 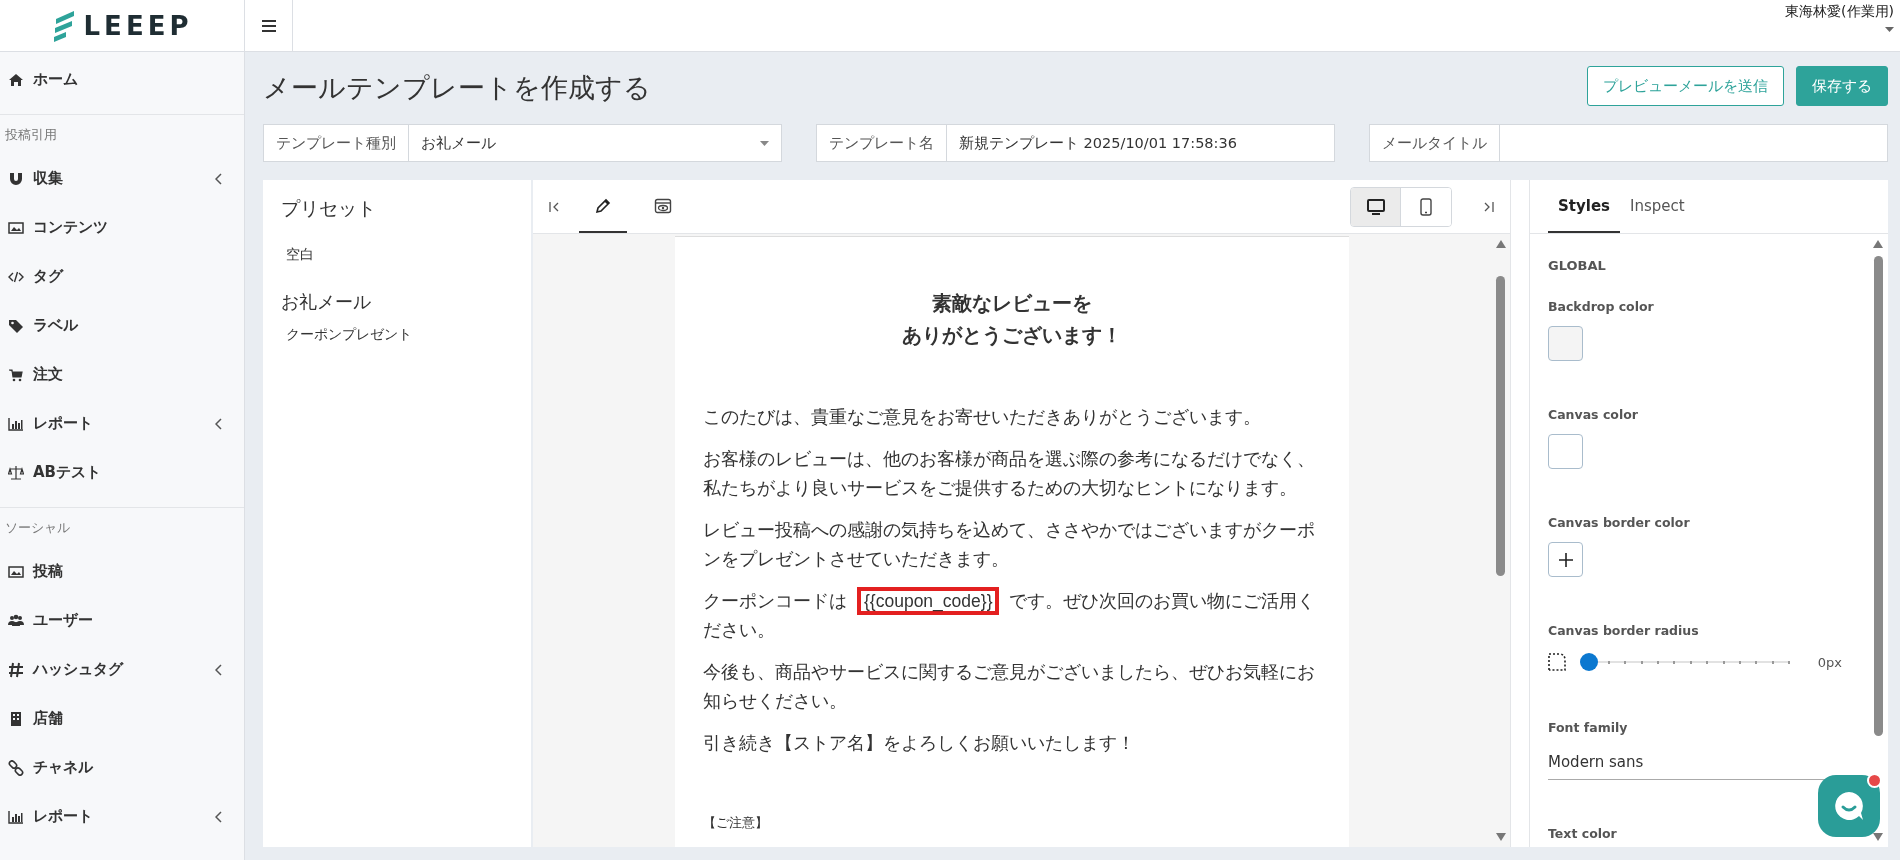 I want to click on eye-icon, so click(x=663, y=205).